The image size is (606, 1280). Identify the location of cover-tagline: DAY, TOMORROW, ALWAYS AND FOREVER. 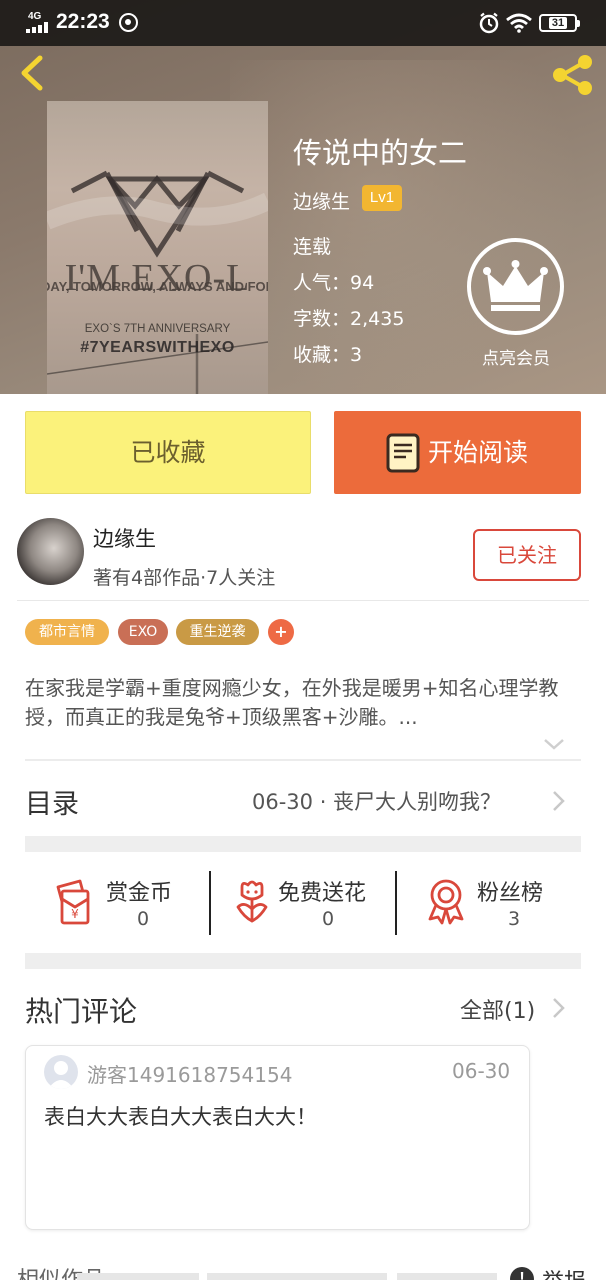
(157, 286).